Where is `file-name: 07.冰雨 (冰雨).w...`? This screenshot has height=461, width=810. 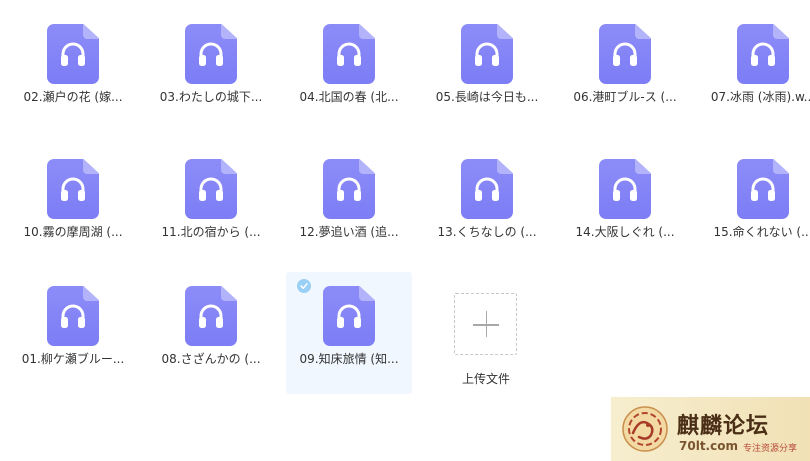 file-name: 07.冰雨 (冰雨).w... is located at coordinates (760, 97).